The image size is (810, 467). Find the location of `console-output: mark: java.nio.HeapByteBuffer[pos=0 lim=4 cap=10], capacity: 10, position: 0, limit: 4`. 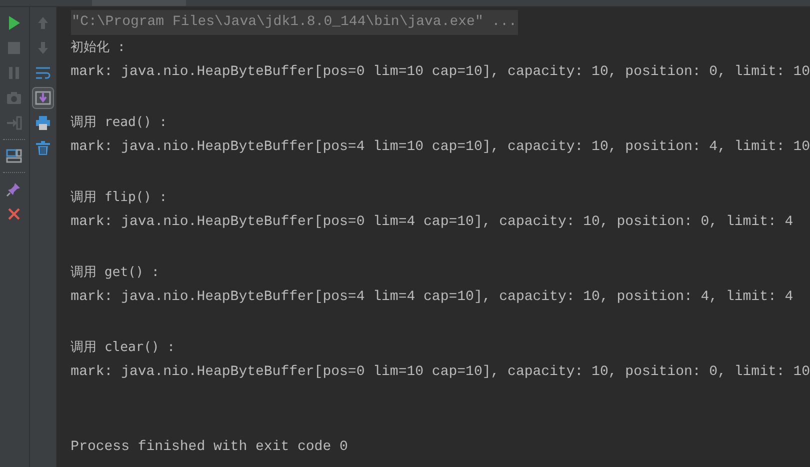

console-output: mark: java.nio.HeapByteBuffer[pos=0 lim=4 cap=10], capacity: 10, position: 0, limit: 4 is located at coordinates (432, 222).